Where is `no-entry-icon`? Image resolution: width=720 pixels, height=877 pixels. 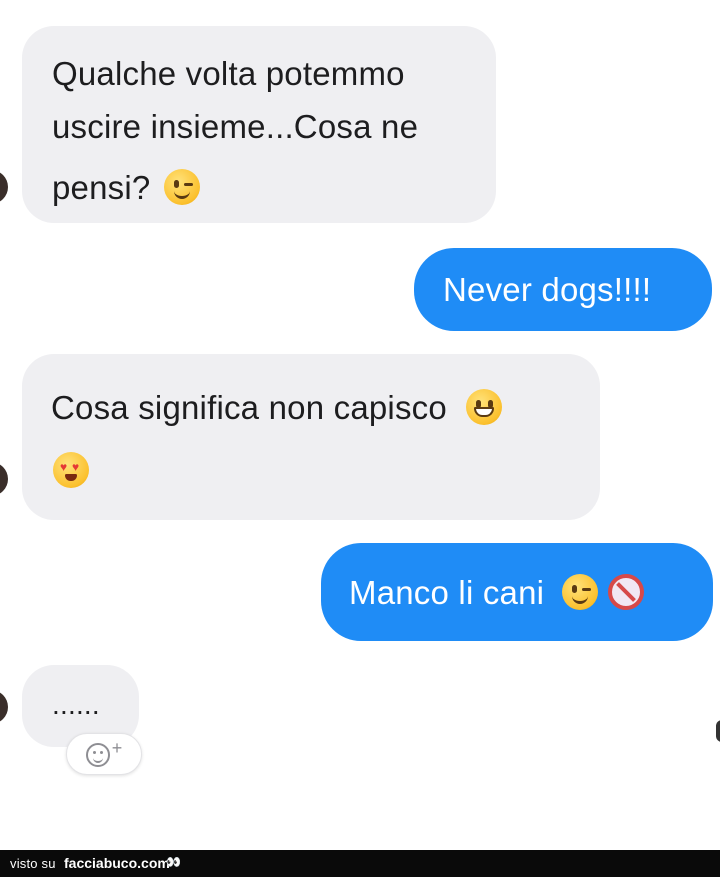
no-entry-icon is located at coordinates (625, 592).